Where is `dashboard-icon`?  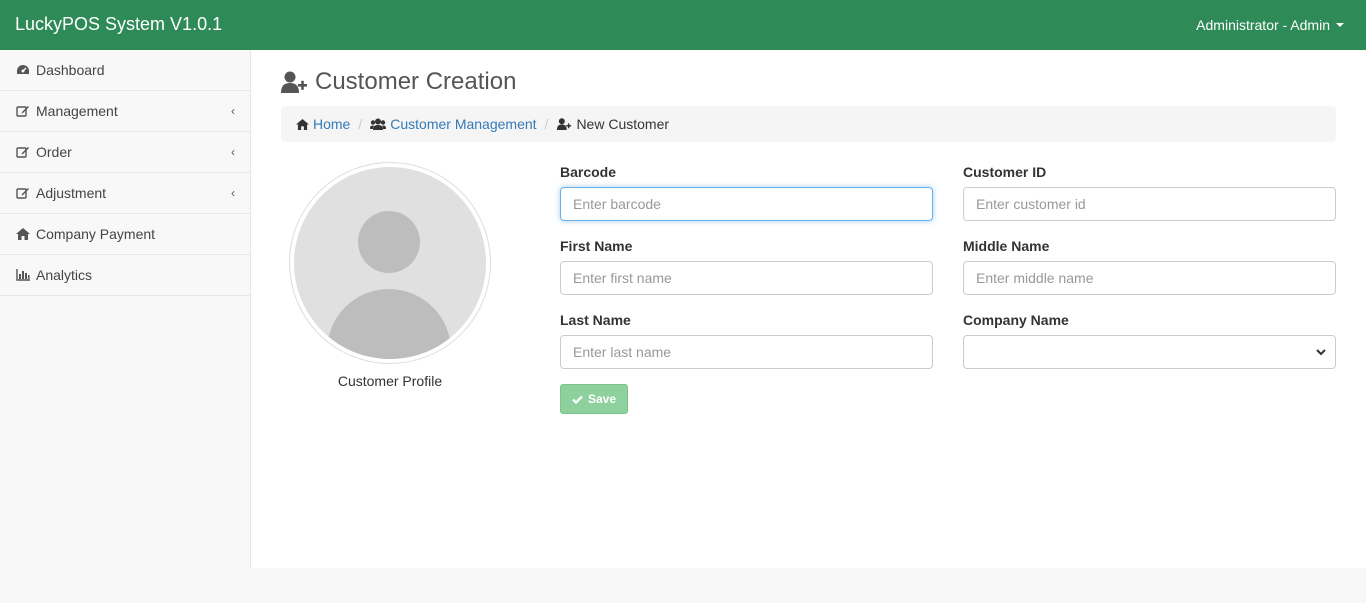 dashboard-icon is located at coordinates (23, 70).